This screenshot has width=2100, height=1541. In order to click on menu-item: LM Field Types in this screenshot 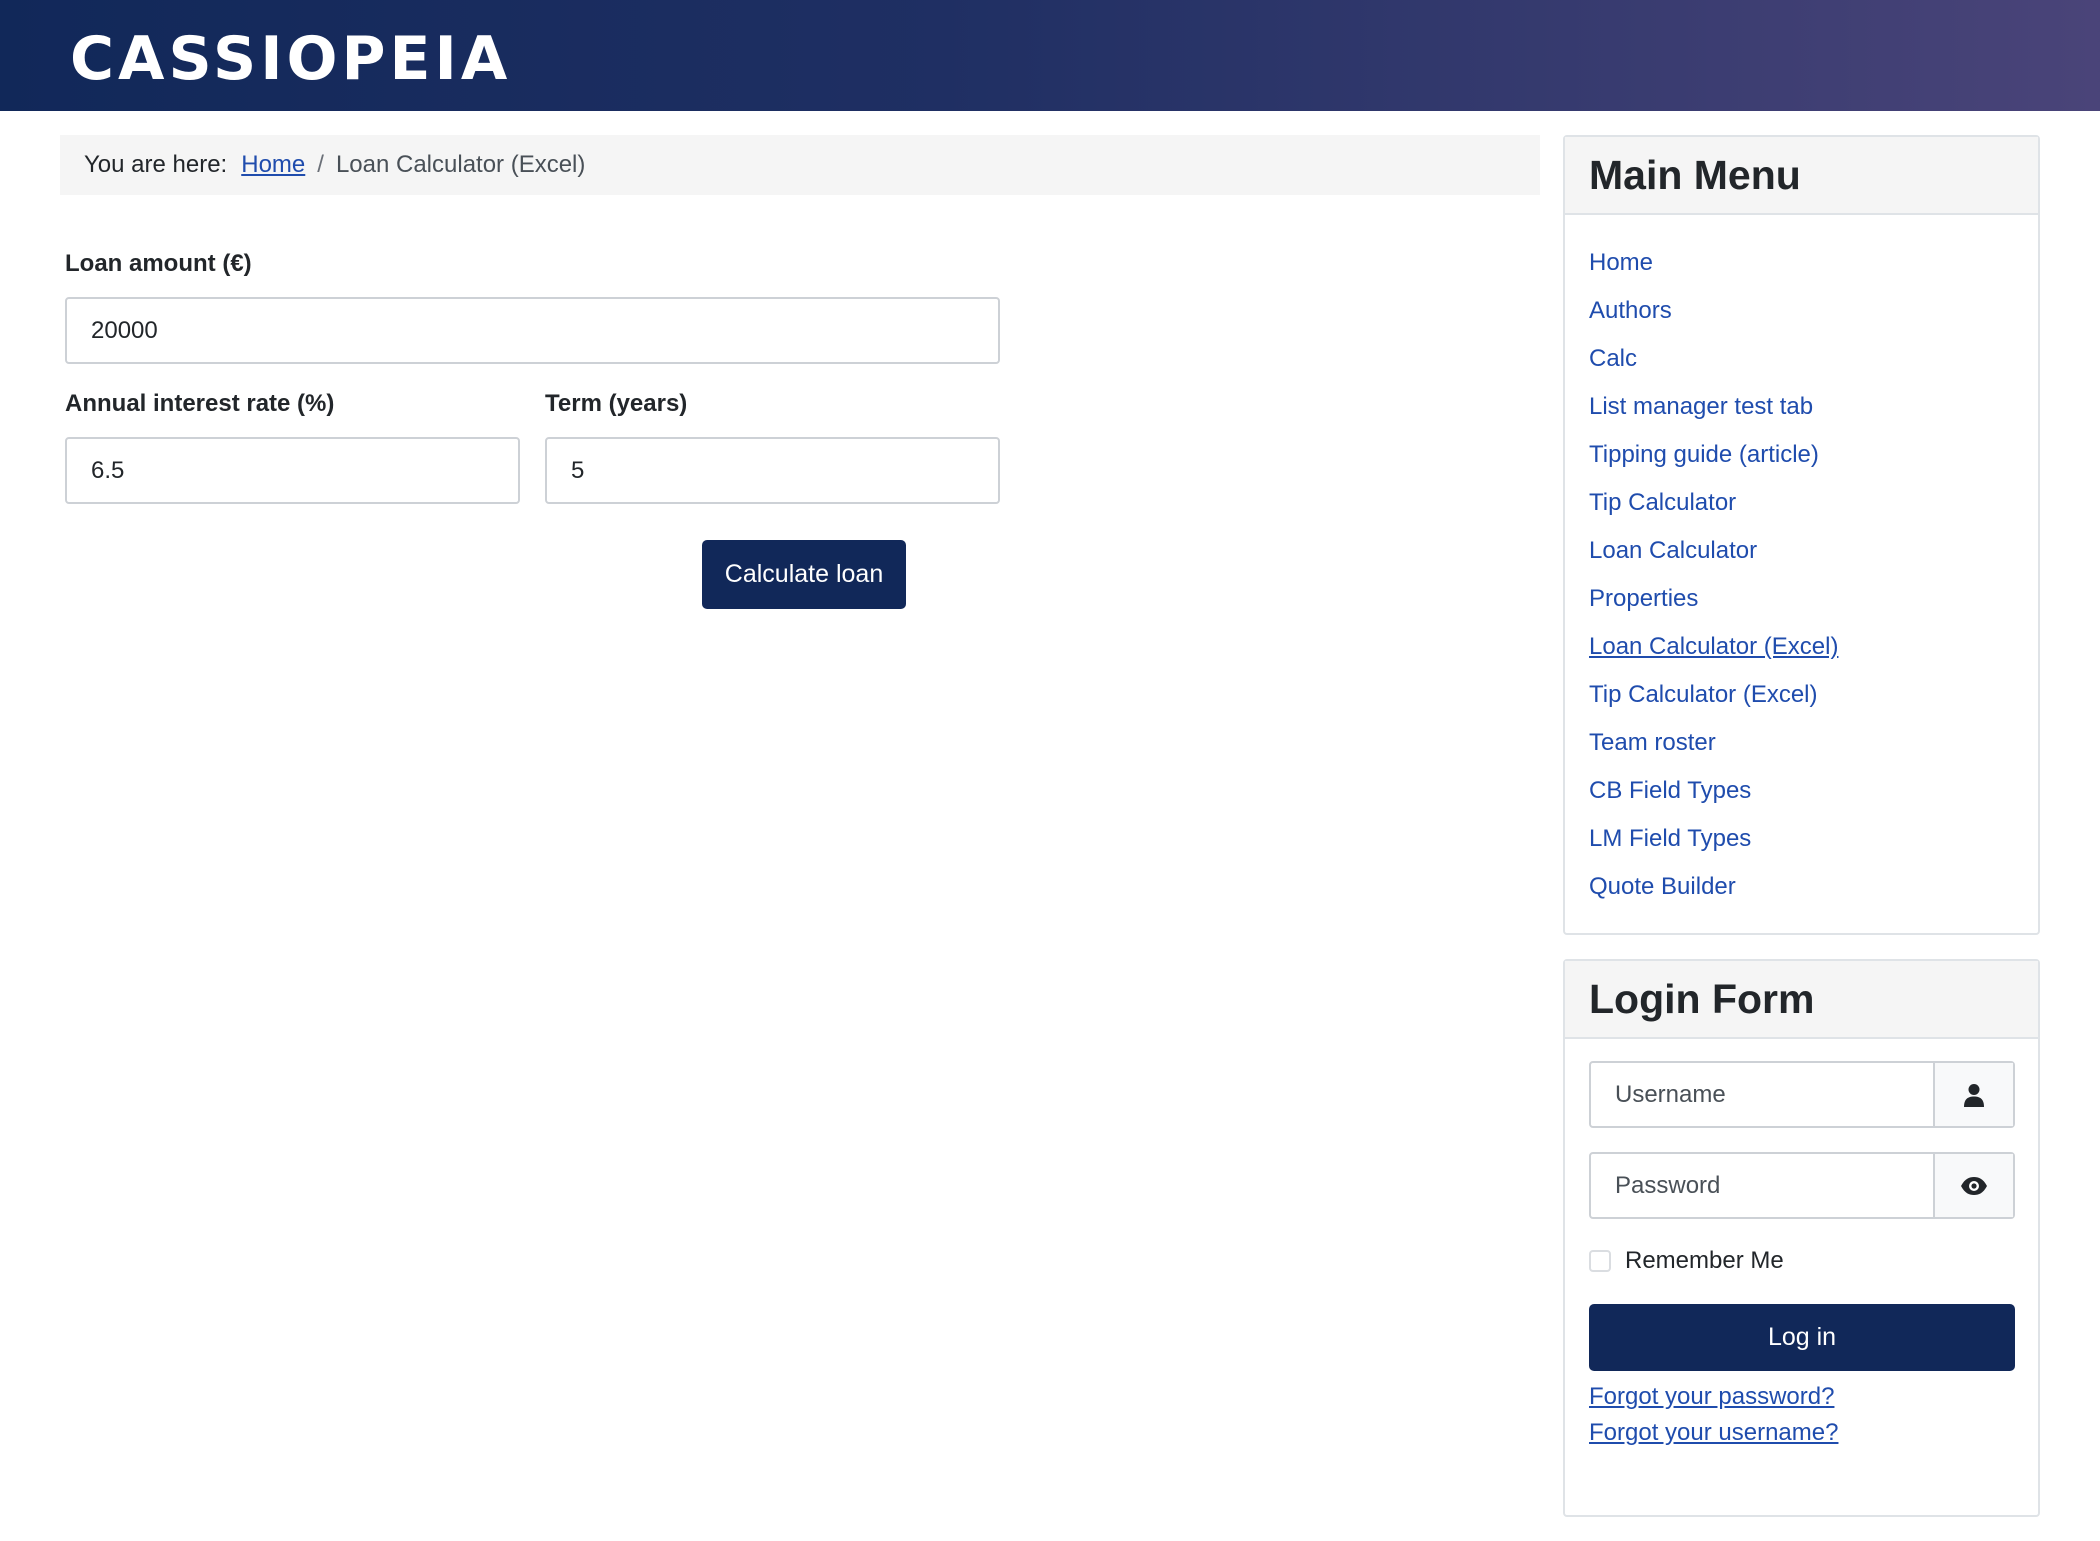, I will do `click(1813, 839)`.